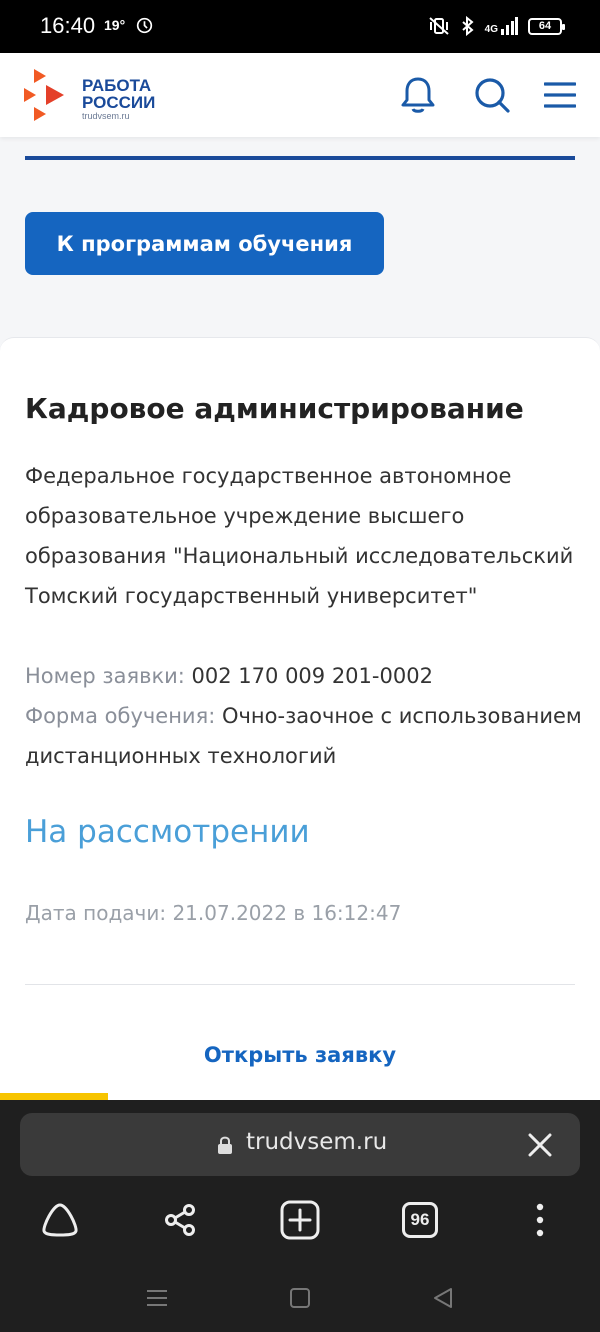 This screenshot has width=600, height=1332. I want to click on page-load-progress, so click(54, 1096).